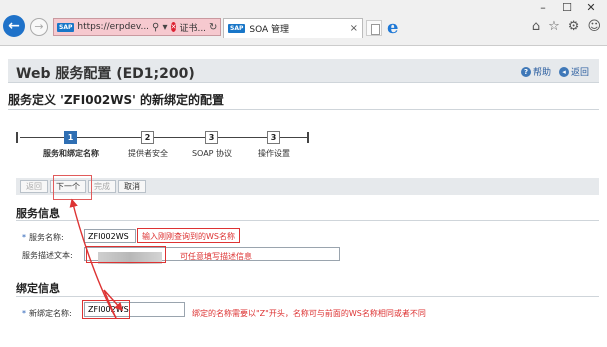  Describe the element at coordinates (574, 26) in the screenshot. I see `settings-gear-icon: ⚙` at that location.